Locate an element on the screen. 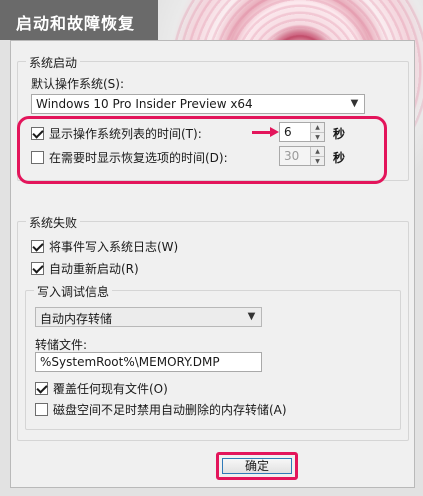 The width and height of the screenshot is (423, 496). show-os-list-value: 6 is located at coordinates (288, 132).